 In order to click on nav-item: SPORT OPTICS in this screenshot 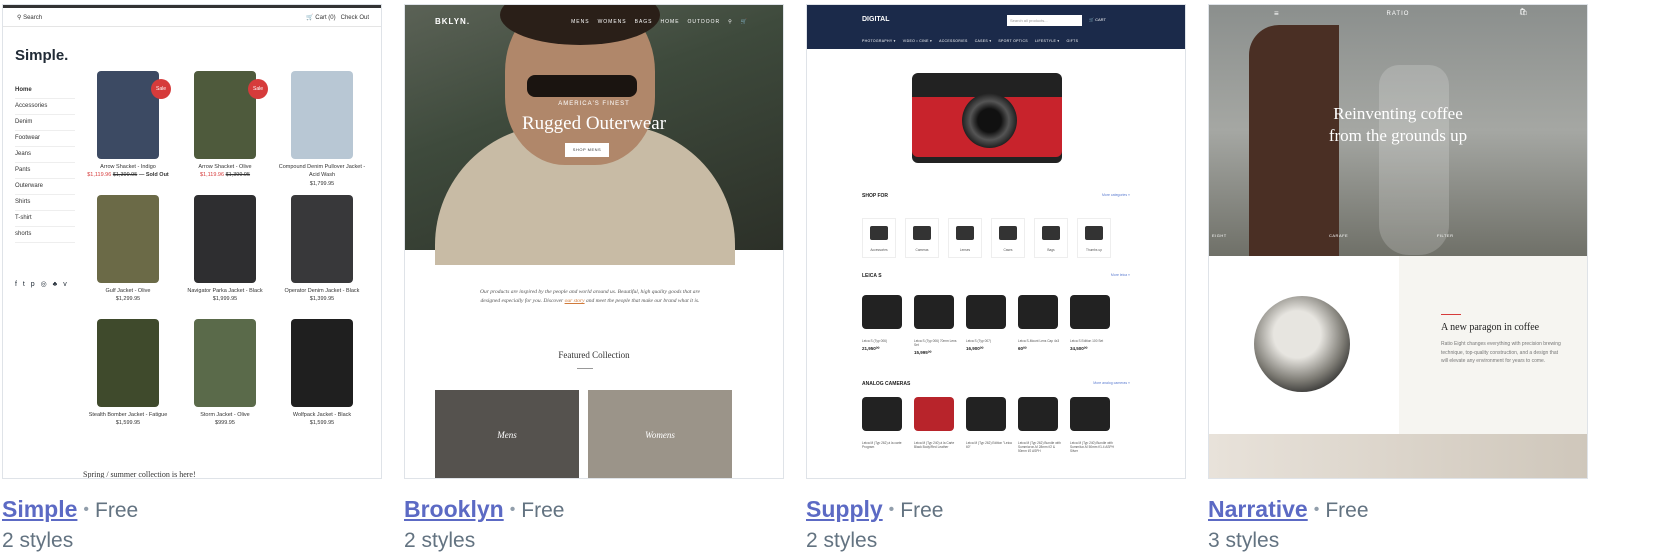, I will do `click(1013, 41)`.